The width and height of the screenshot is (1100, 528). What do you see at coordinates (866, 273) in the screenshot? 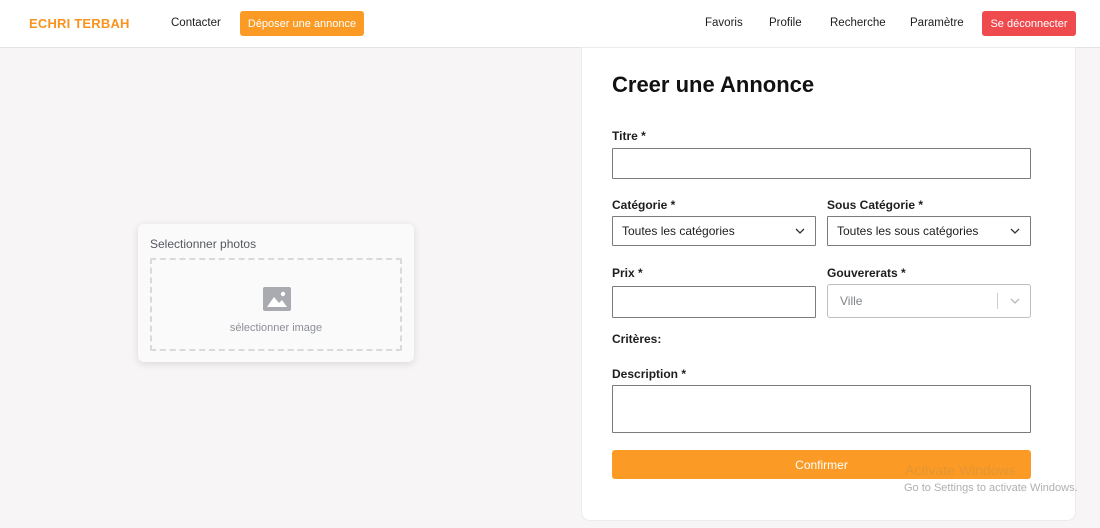
I see `governorate-label: Gouvererats *` at bounding box center [866, 273].